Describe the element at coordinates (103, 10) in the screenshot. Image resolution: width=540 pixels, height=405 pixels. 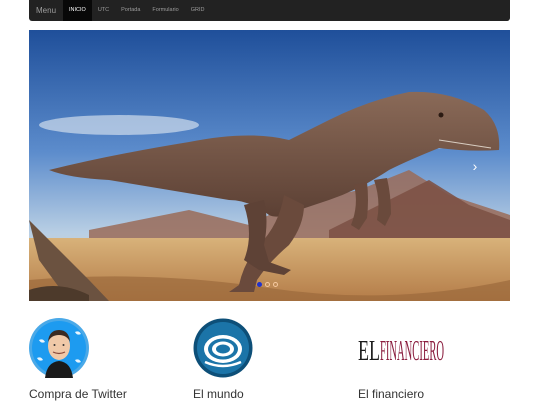
I see `nav-item-utc: UTC` at that location.